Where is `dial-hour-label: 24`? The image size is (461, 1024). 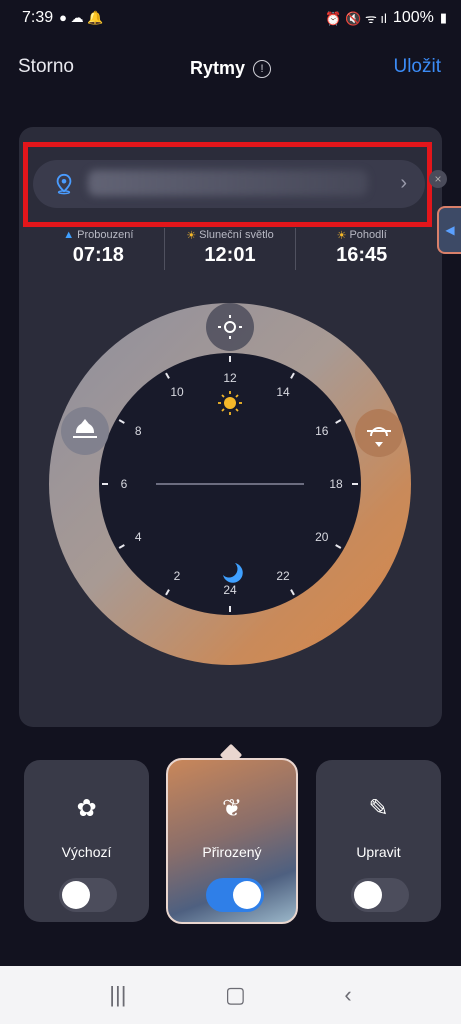 dial-hour-label: 24 is located at coordinates (230, 590).